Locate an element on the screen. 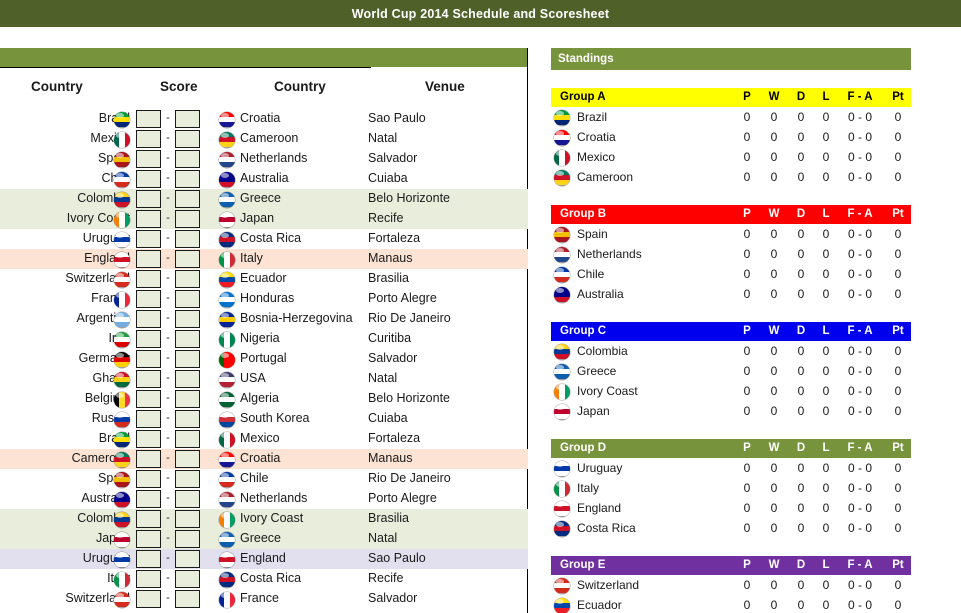  match-venue: Rio De Janeiro is located at coordinates (409, 318).